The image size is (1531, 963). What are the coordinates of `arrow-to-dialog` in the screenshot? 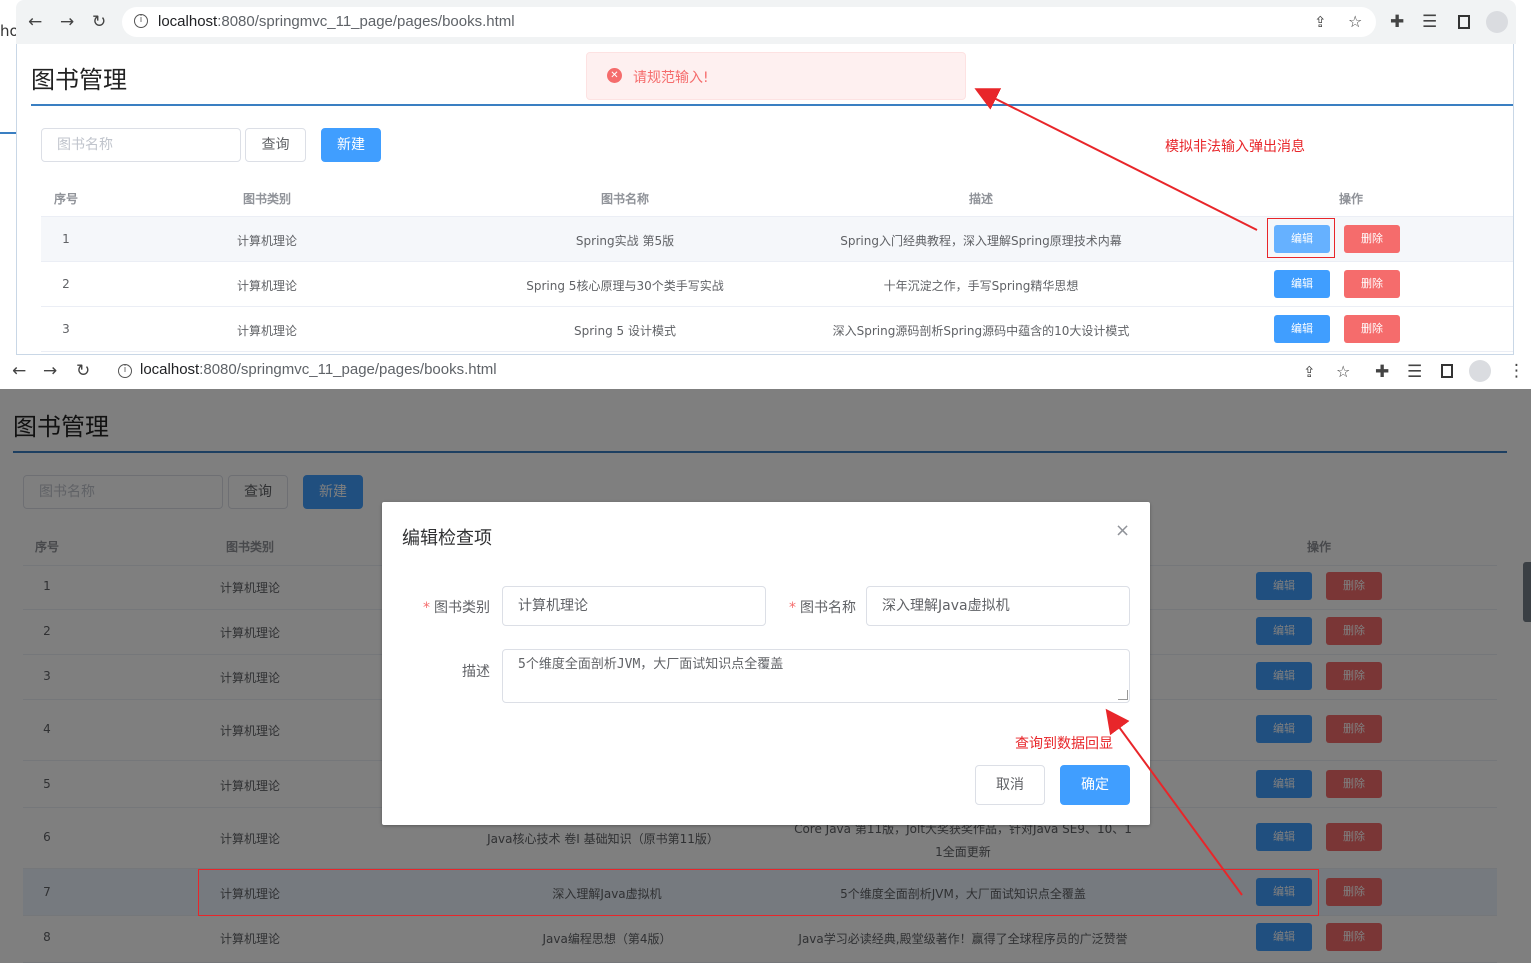 It's located at (1174, 802).